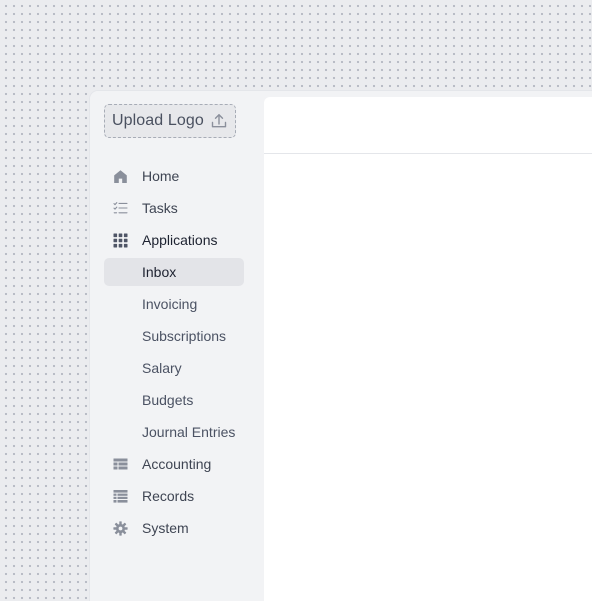 This screenshot has height=601, width=592. Describe the element at coordinates (189, 432) in the screenshot. I see `sidebar-item-label: Journal Entries` at that location.